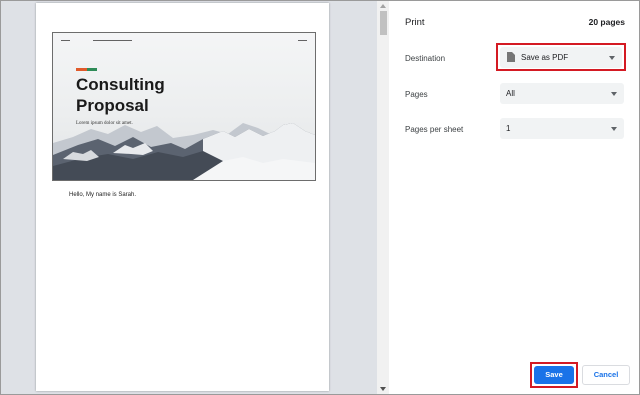 Image resolution: width=640 pixels, height=395 pixels. I want to click on preview-scrollbar, so click(383, 197).